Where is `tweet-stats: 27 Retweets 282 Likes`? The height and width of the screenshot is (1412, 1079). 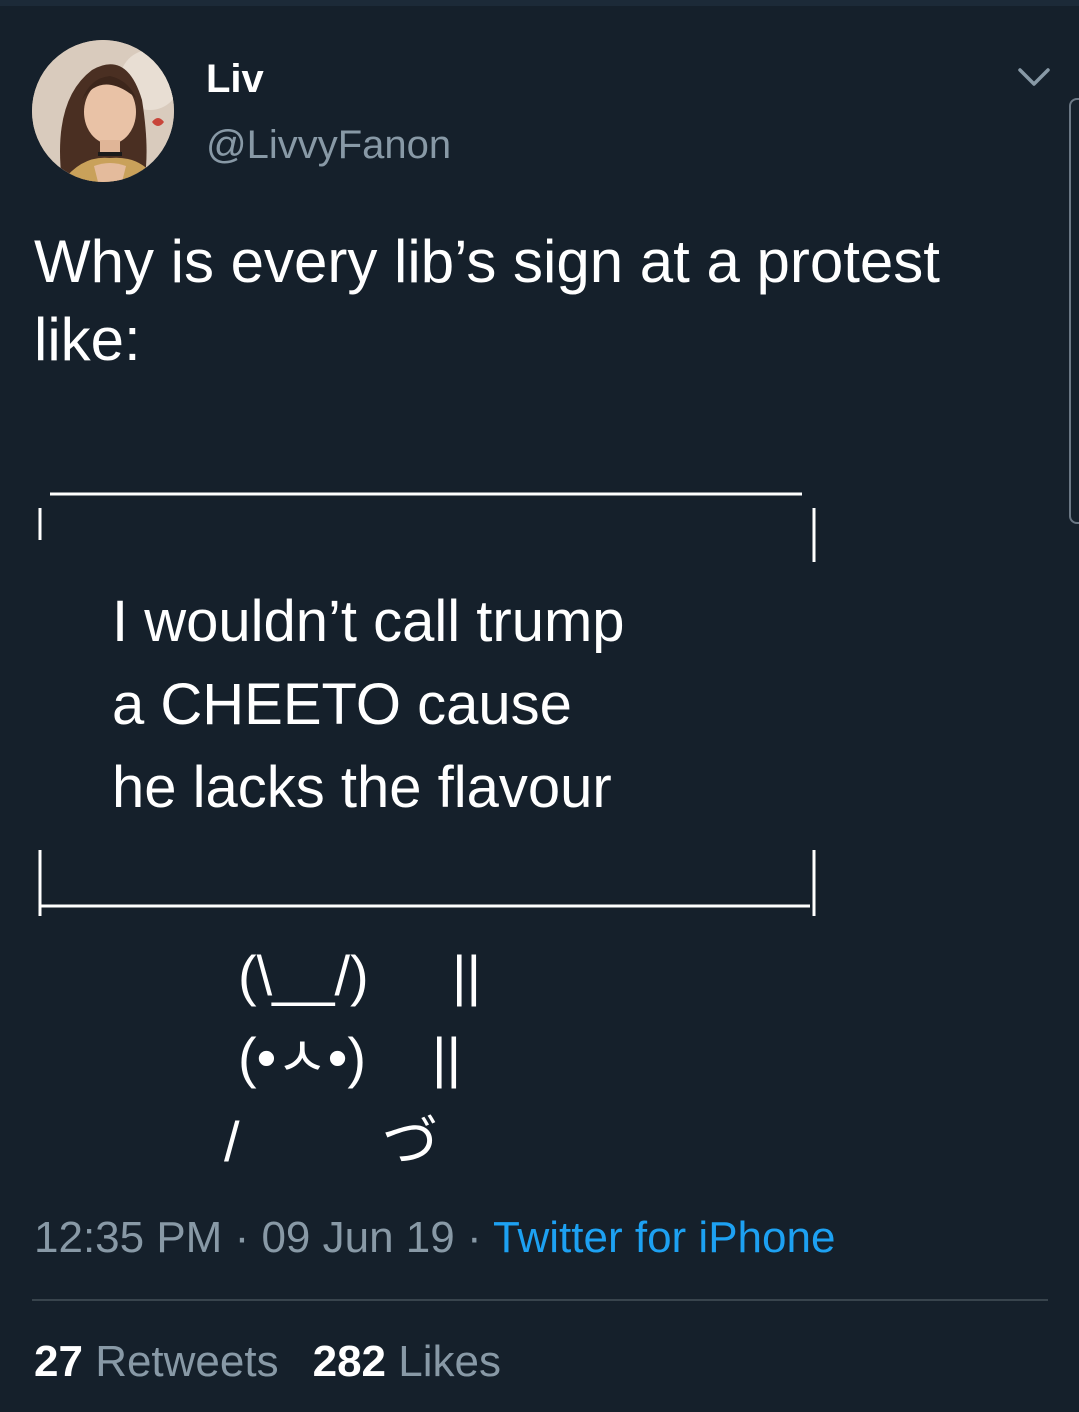 tweet-stats: 27 Retweets 282 Likes is located at coordinates (267, 1362).